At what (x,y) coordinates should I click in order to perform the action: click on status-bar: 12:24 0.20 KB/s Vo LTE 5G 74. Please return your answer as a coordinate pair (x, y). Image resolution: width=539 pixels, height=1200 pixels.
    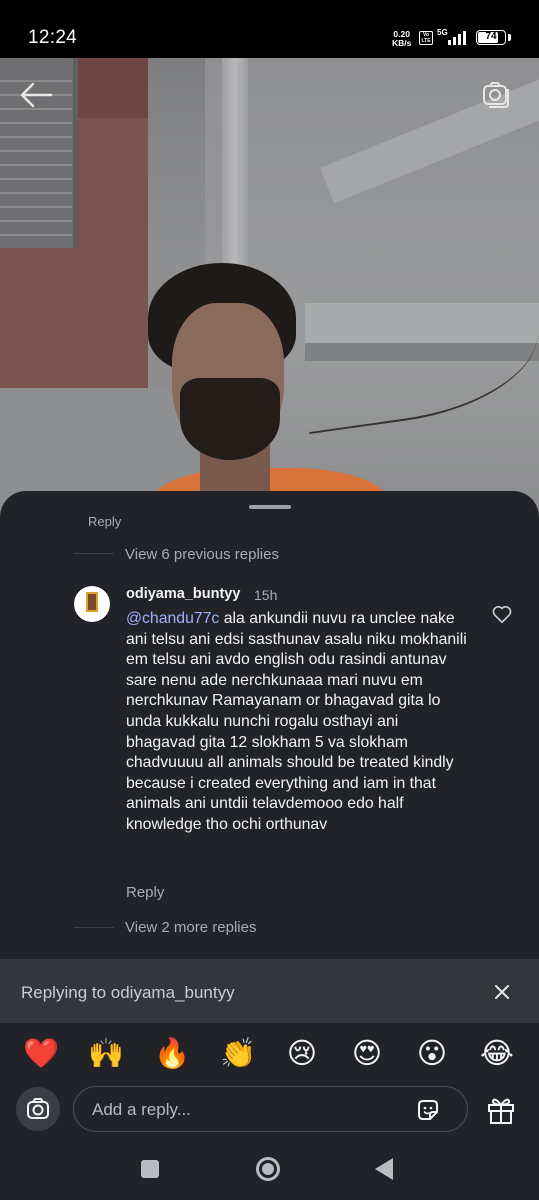
    Looking at the image, I should click on (269, 29).